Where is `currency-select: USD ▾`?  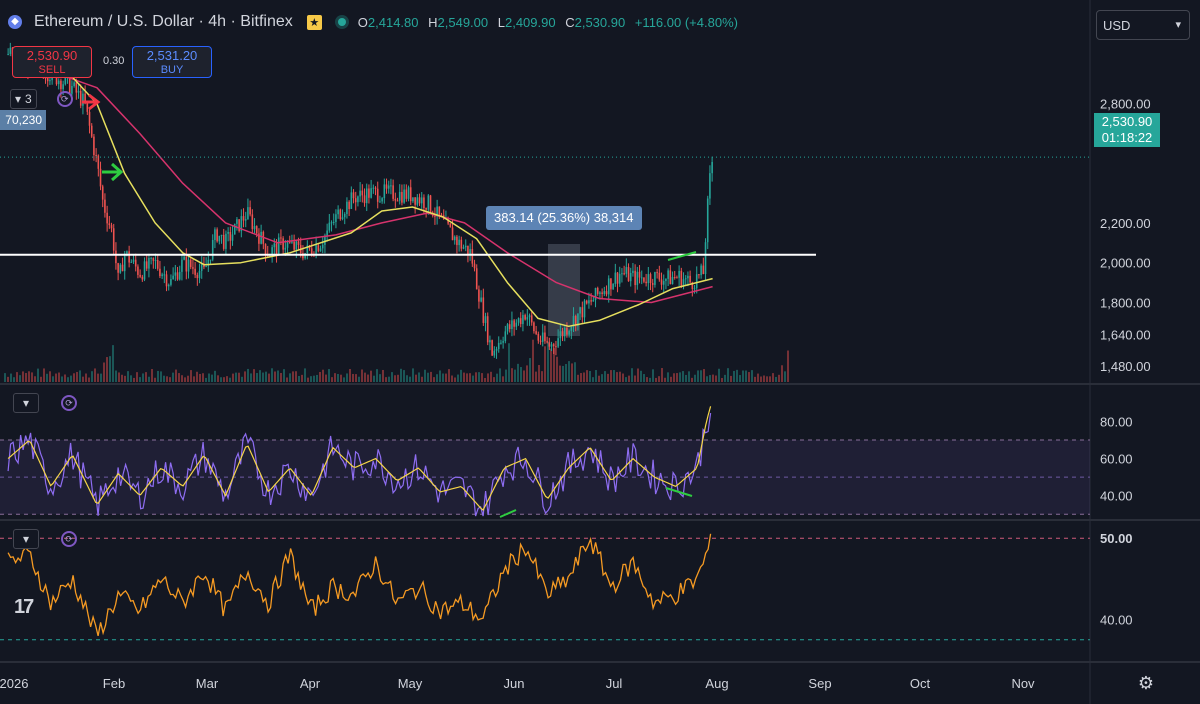 currency-select: USD ▾ is located at coordinates (1143, 25).